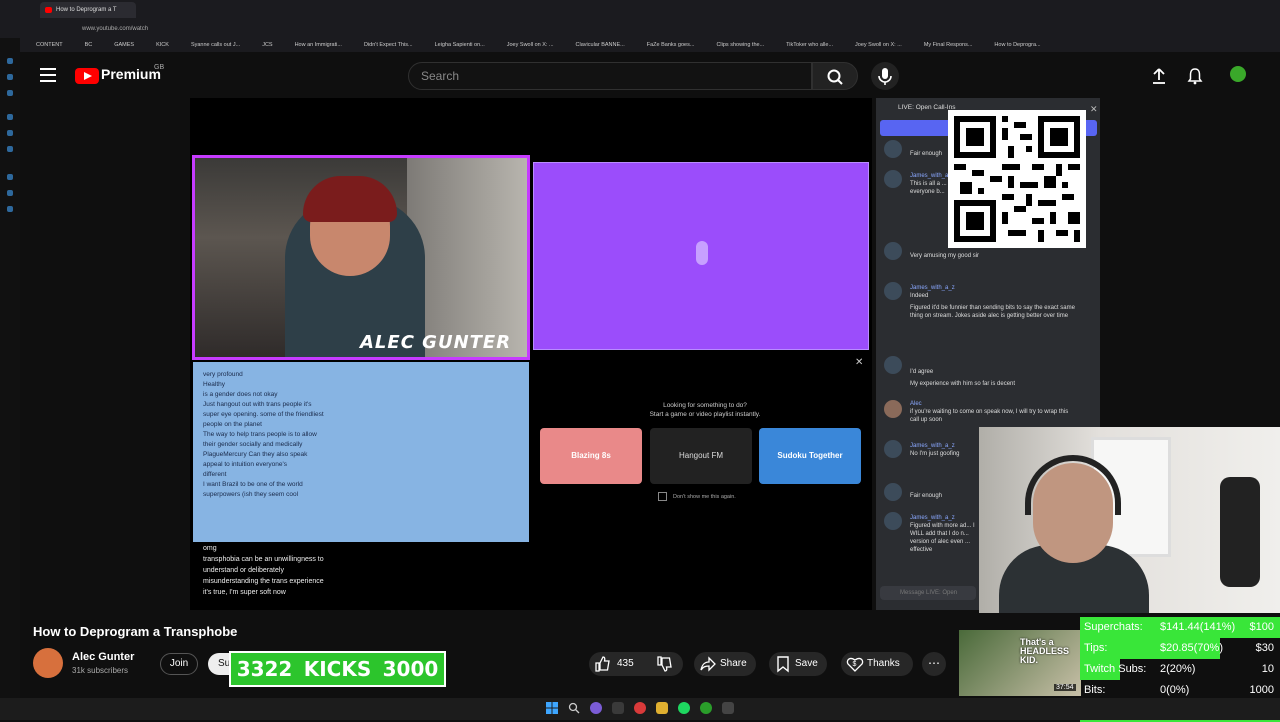 The height and width of the screenshot is (722, 1280). Describe the element at coordinates (240, 394) in the screenshot. I see `chat-line: is a gender does not okay` at that location.